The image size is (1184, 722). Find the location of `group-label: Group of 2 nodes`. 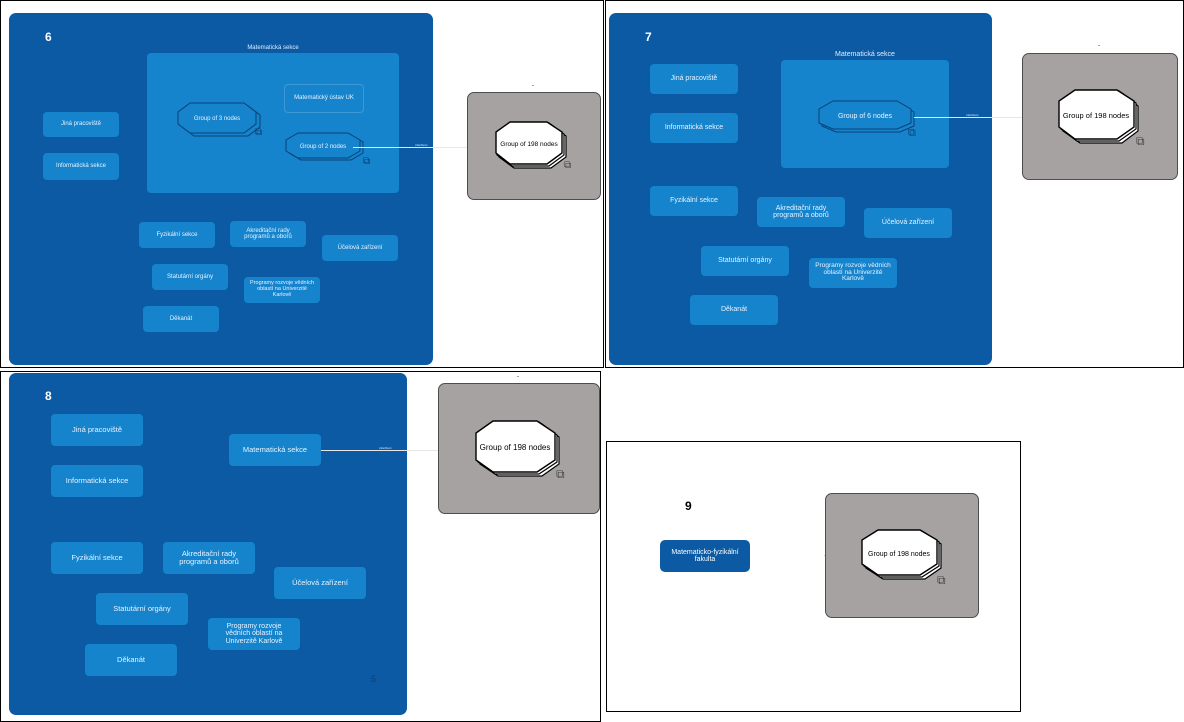

group-label: Group of 2 nodes is located at coordinates (323, 147).